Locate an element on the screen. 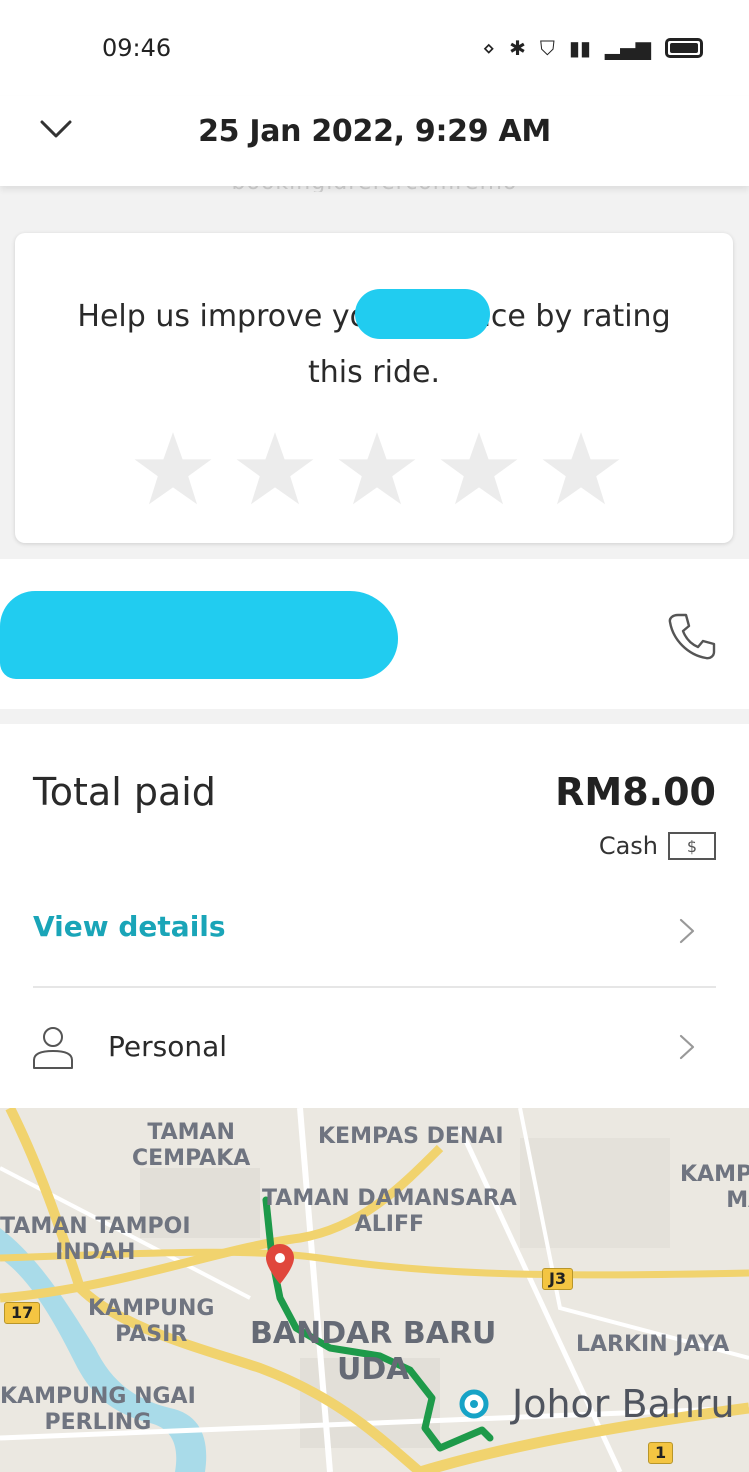 Image resolution: width=749 pixels, height=1472 pixels. vibrate-icon: ⋄ is located at coordinates (489, 48).